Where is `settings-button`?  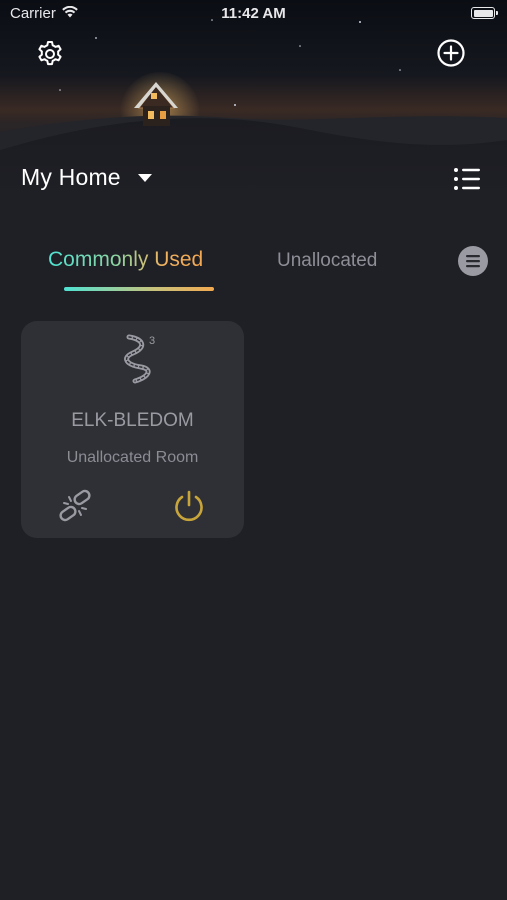 settings-button is located at coordinates (50, 53).